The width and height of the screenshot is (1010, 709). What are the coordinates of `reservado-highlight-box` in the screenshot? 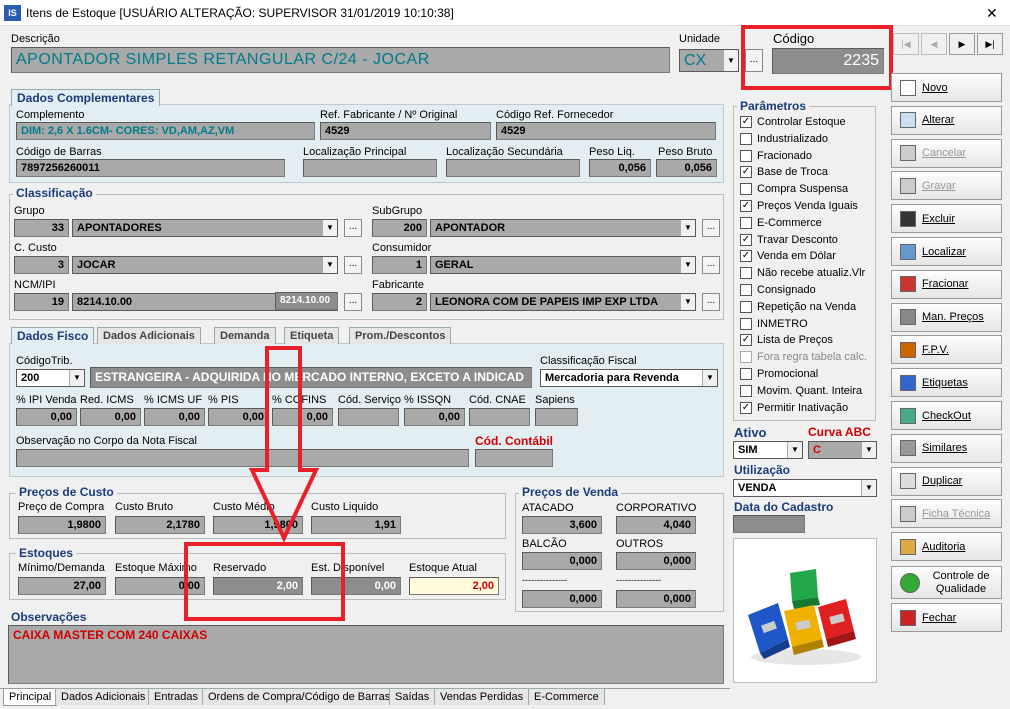 It's located at (264, 581).